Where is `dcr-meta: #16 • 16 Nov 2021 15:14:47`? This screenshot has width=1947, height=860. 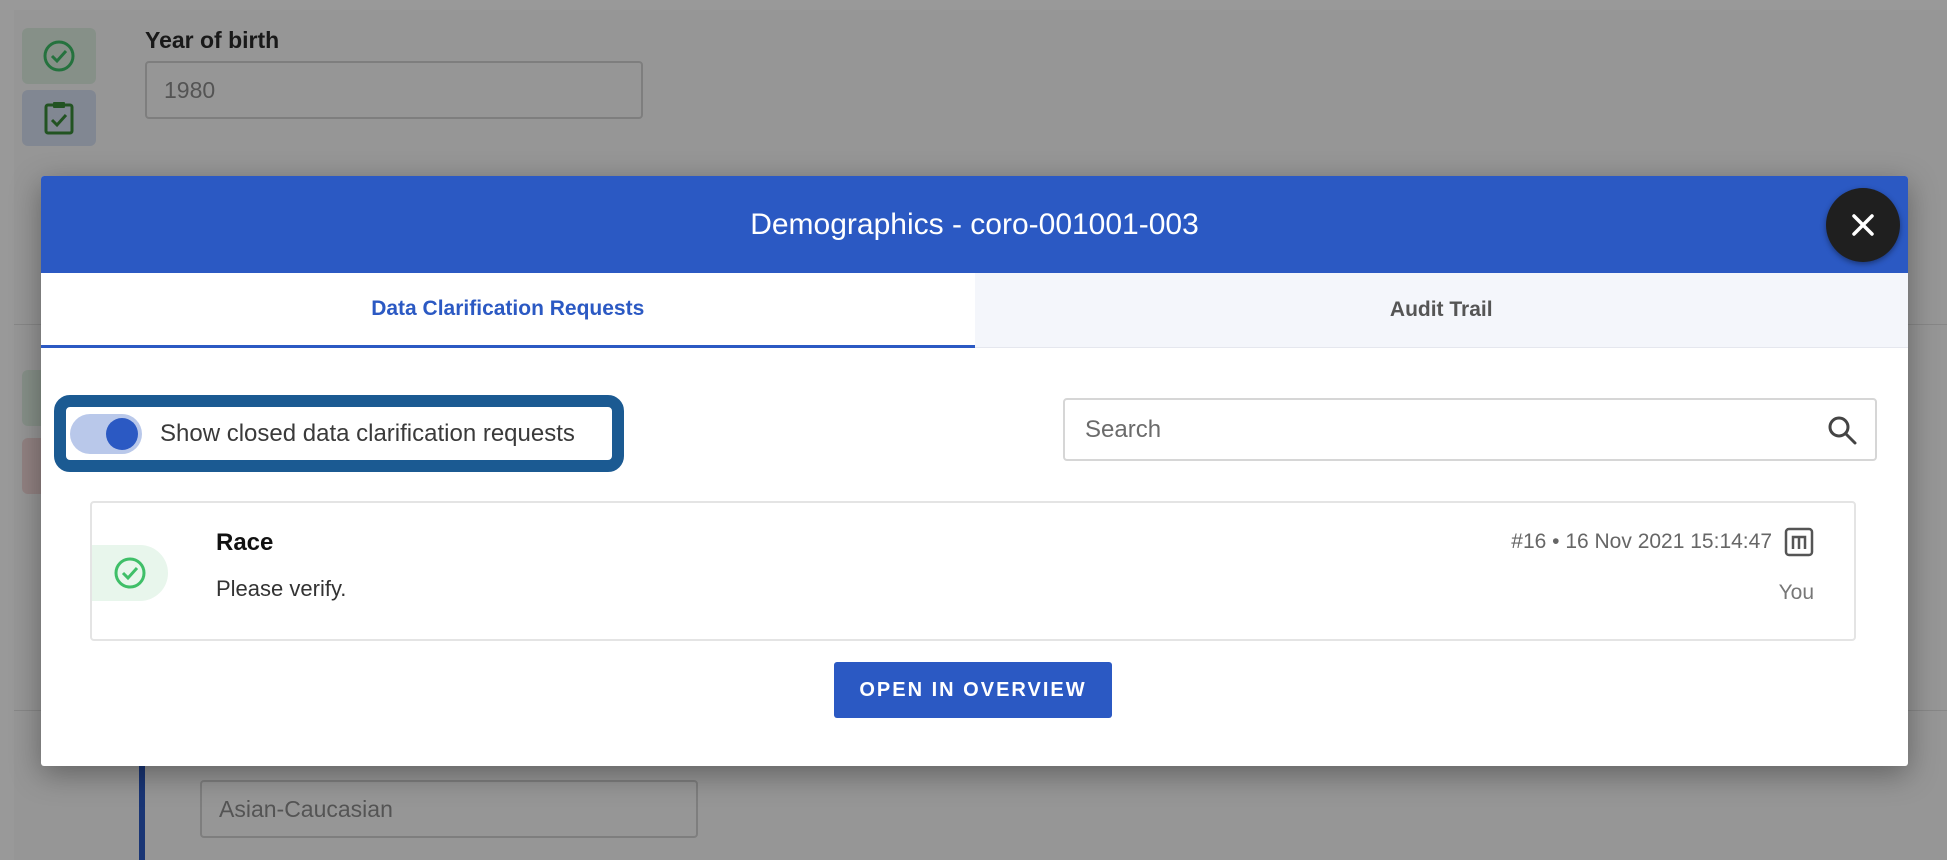 dcr-meta: #16 • 16 Nov 2021 15:14:47 is located at coordinates (1662, 542).